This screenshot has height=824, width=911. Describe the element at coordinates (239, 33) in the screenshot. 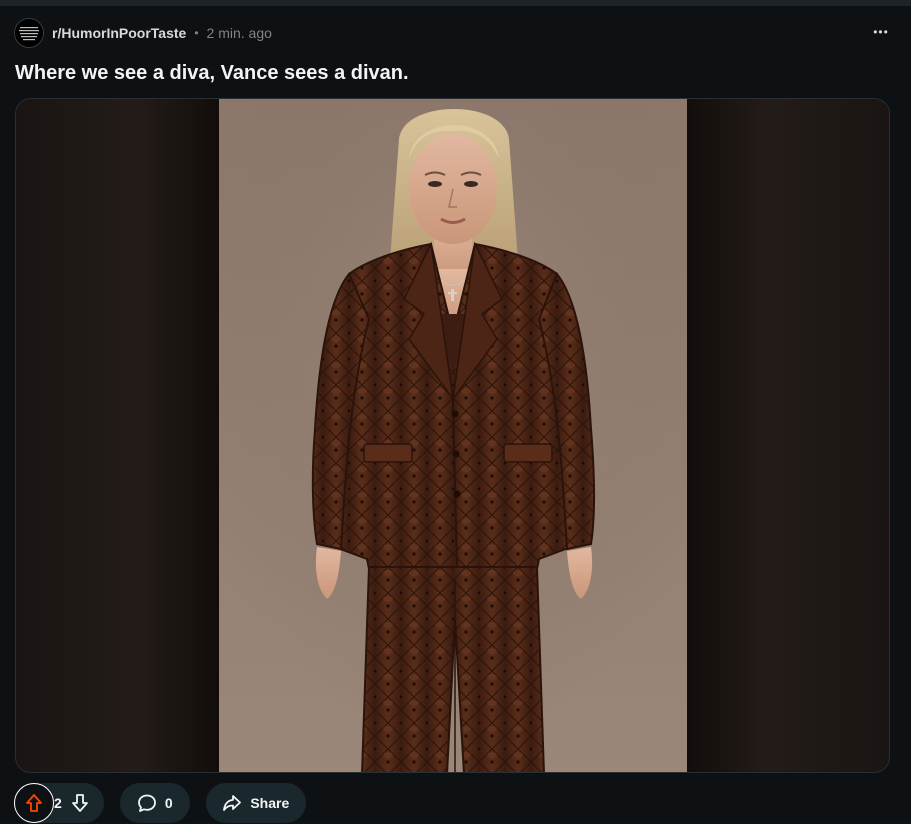

I see `post-timestamp: 2 min. ago` at that location.